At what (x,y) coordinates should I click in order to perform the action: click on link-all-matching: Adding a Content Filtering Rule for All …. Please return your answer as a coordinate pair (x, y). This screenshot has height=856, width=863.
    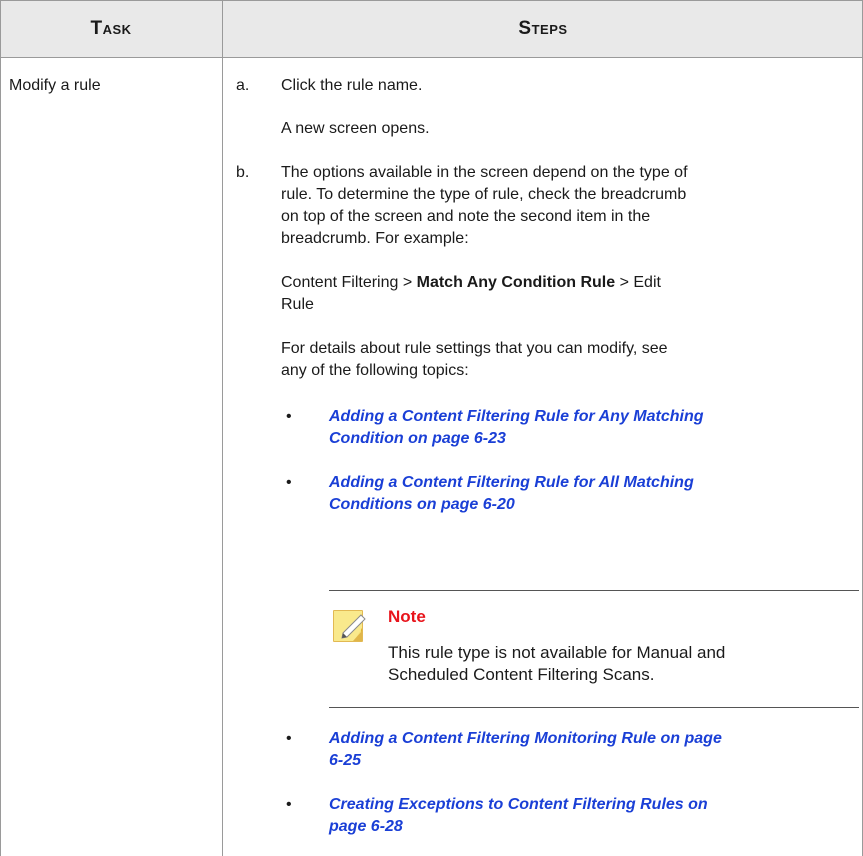
    Looking at the image, I should click on (511, 494).